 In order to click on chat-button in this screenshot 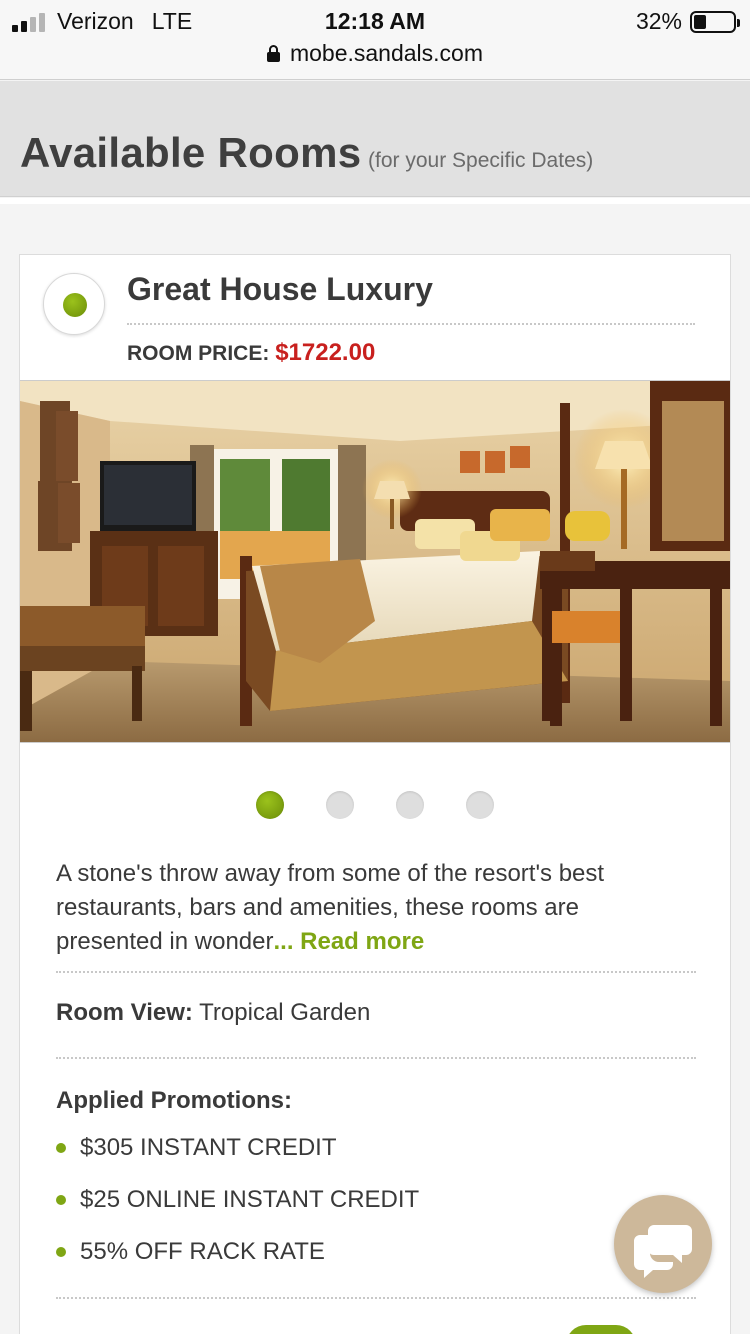, I will do `click(663, 1244)`.